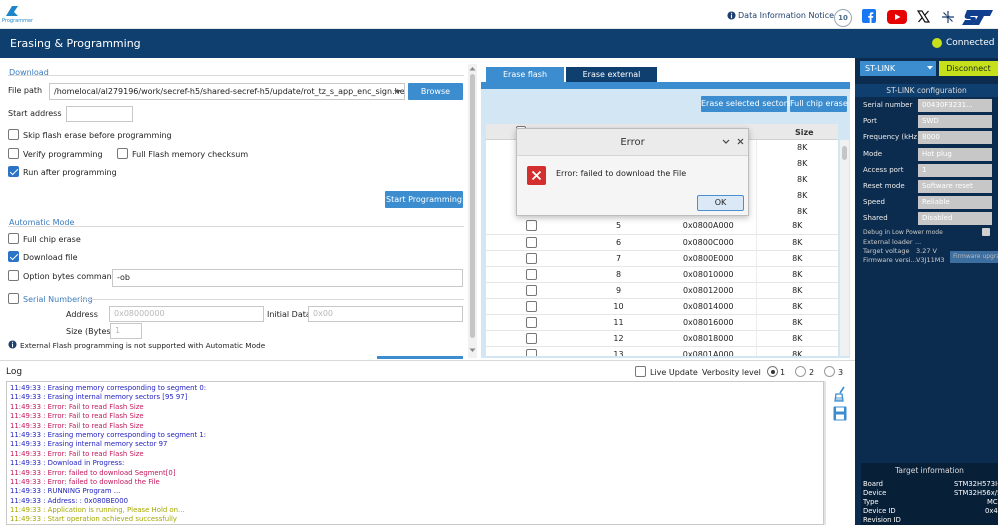 This screenshot has height=525, width=998. Describe the element at coordinates (662, 351) in the screenshot. I see `table-row: 13 0x0801A000 8K` at that location.